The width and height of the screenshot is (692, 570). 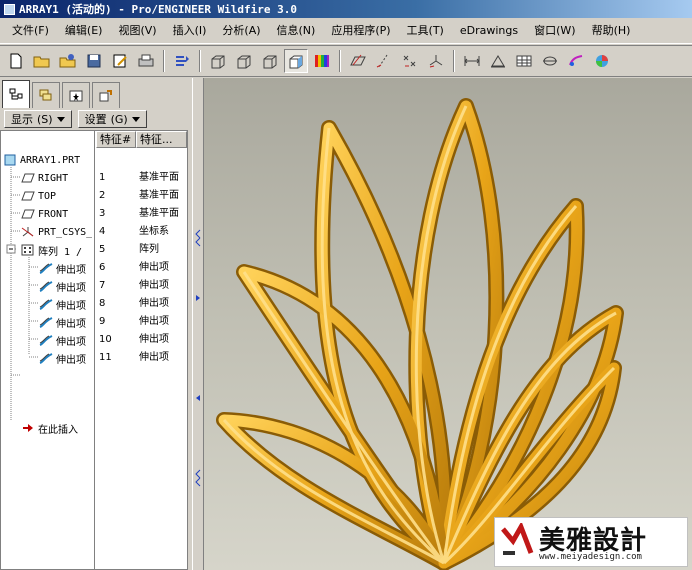 I want to click on tree-row: RIGHT, so click(x=44, y=178).